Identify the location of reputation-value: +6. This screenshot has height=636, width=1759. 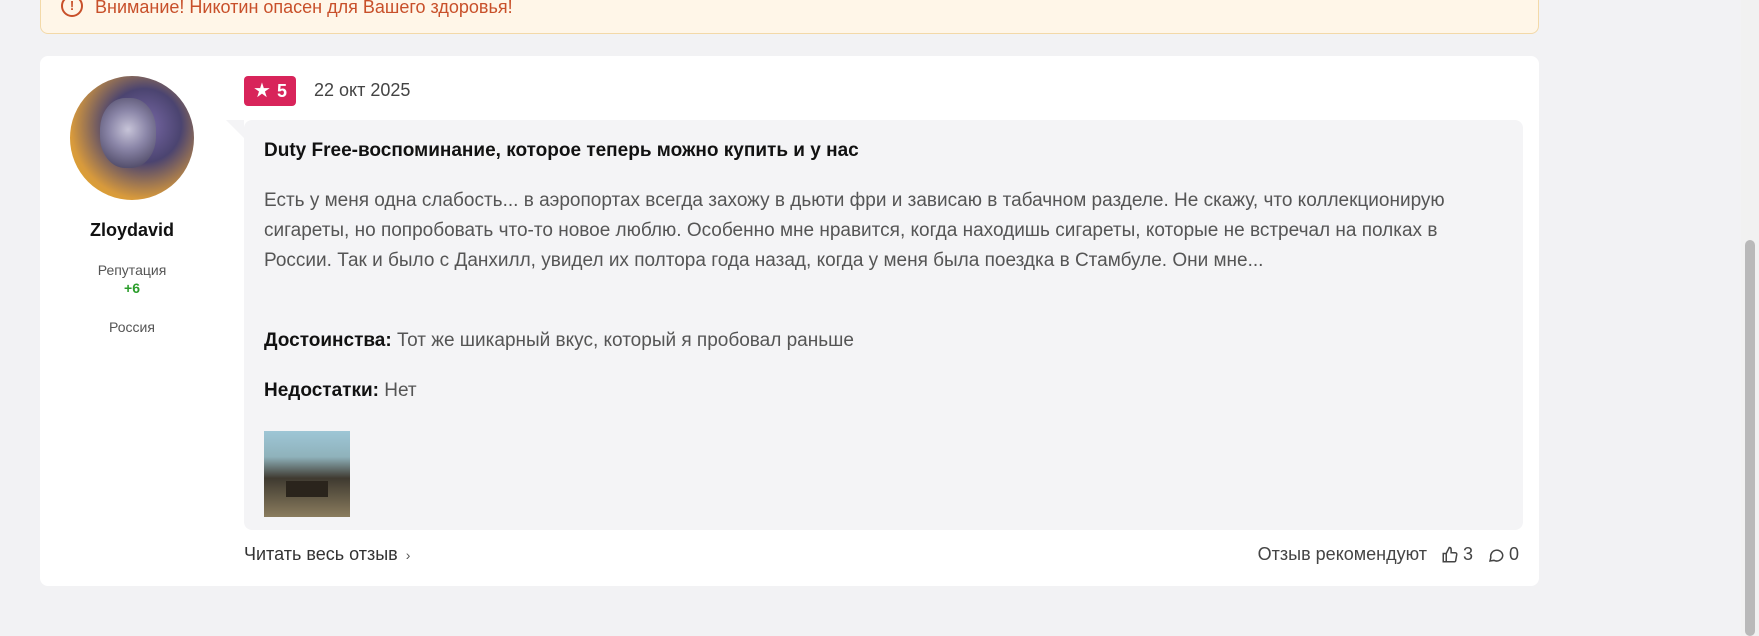
(132, 288).